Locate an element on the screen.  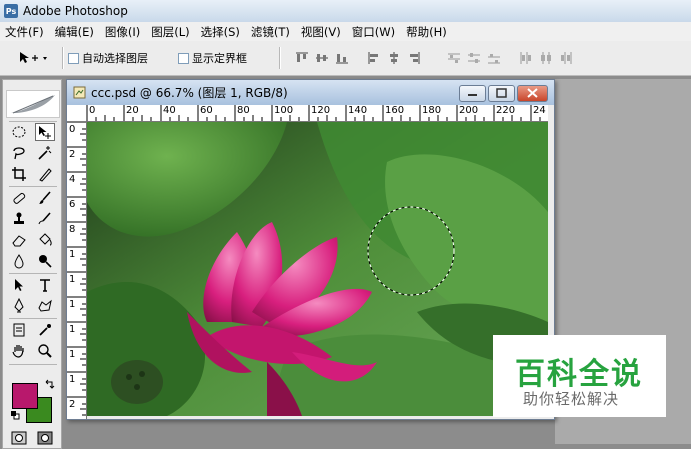
document-title: ccc.psd @ 66.7% (图层 1, RGB/8) is located at coordinates (189, 93).